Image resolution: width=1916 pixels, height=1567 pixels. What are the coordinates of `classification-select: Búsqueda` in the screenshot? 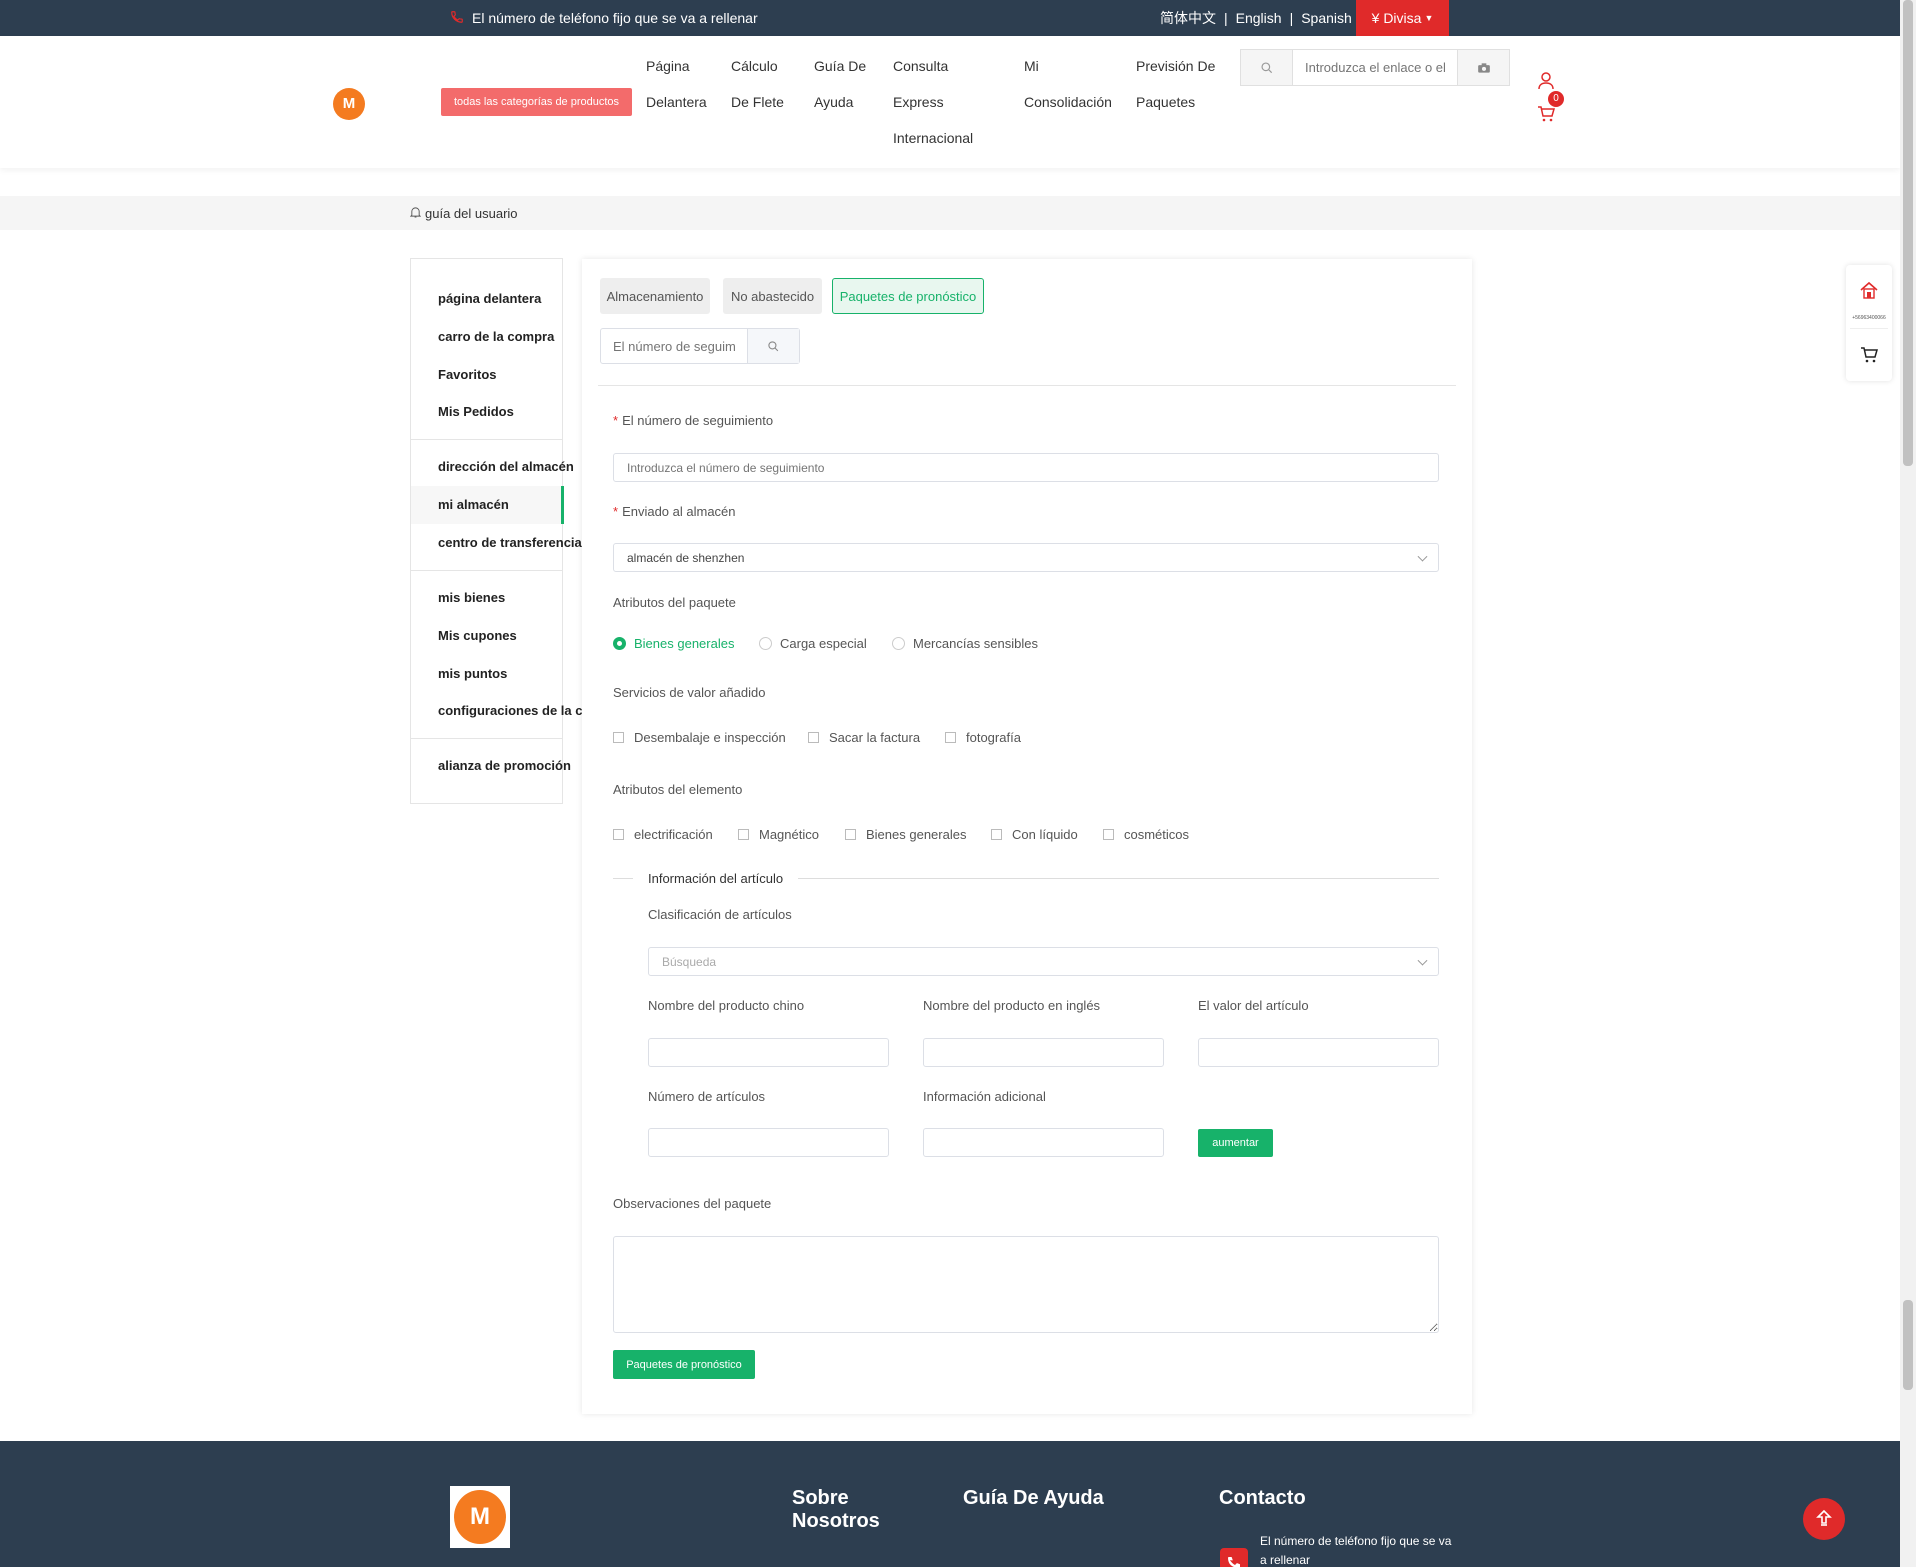 It's located at (1043, 961).